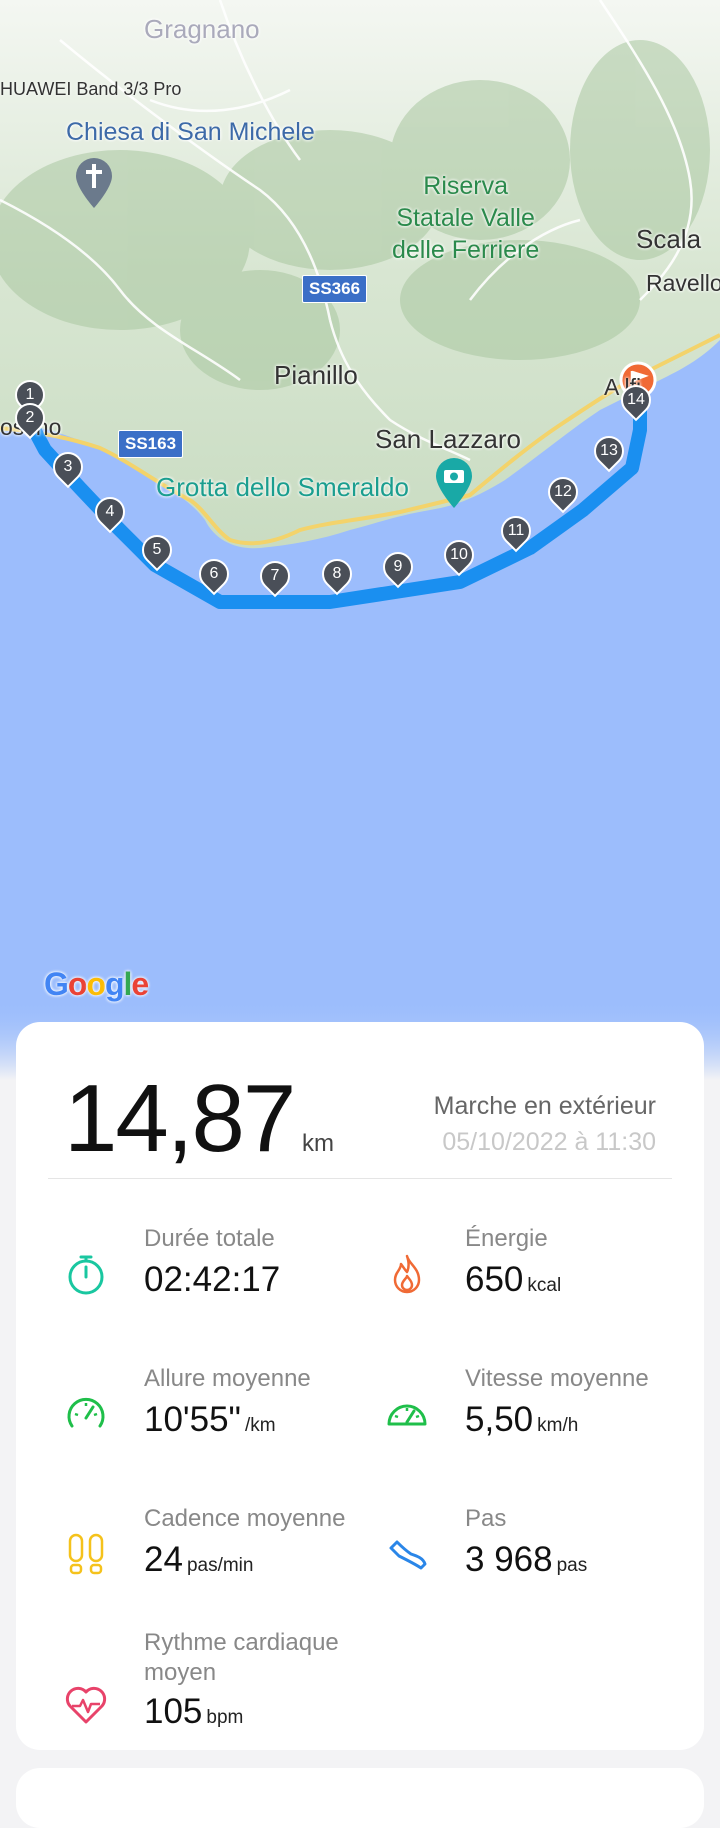 The height and width of the screenshot is (1828, 720). I want to click on stat-label: Allure moyenne, so click(227, 1378).